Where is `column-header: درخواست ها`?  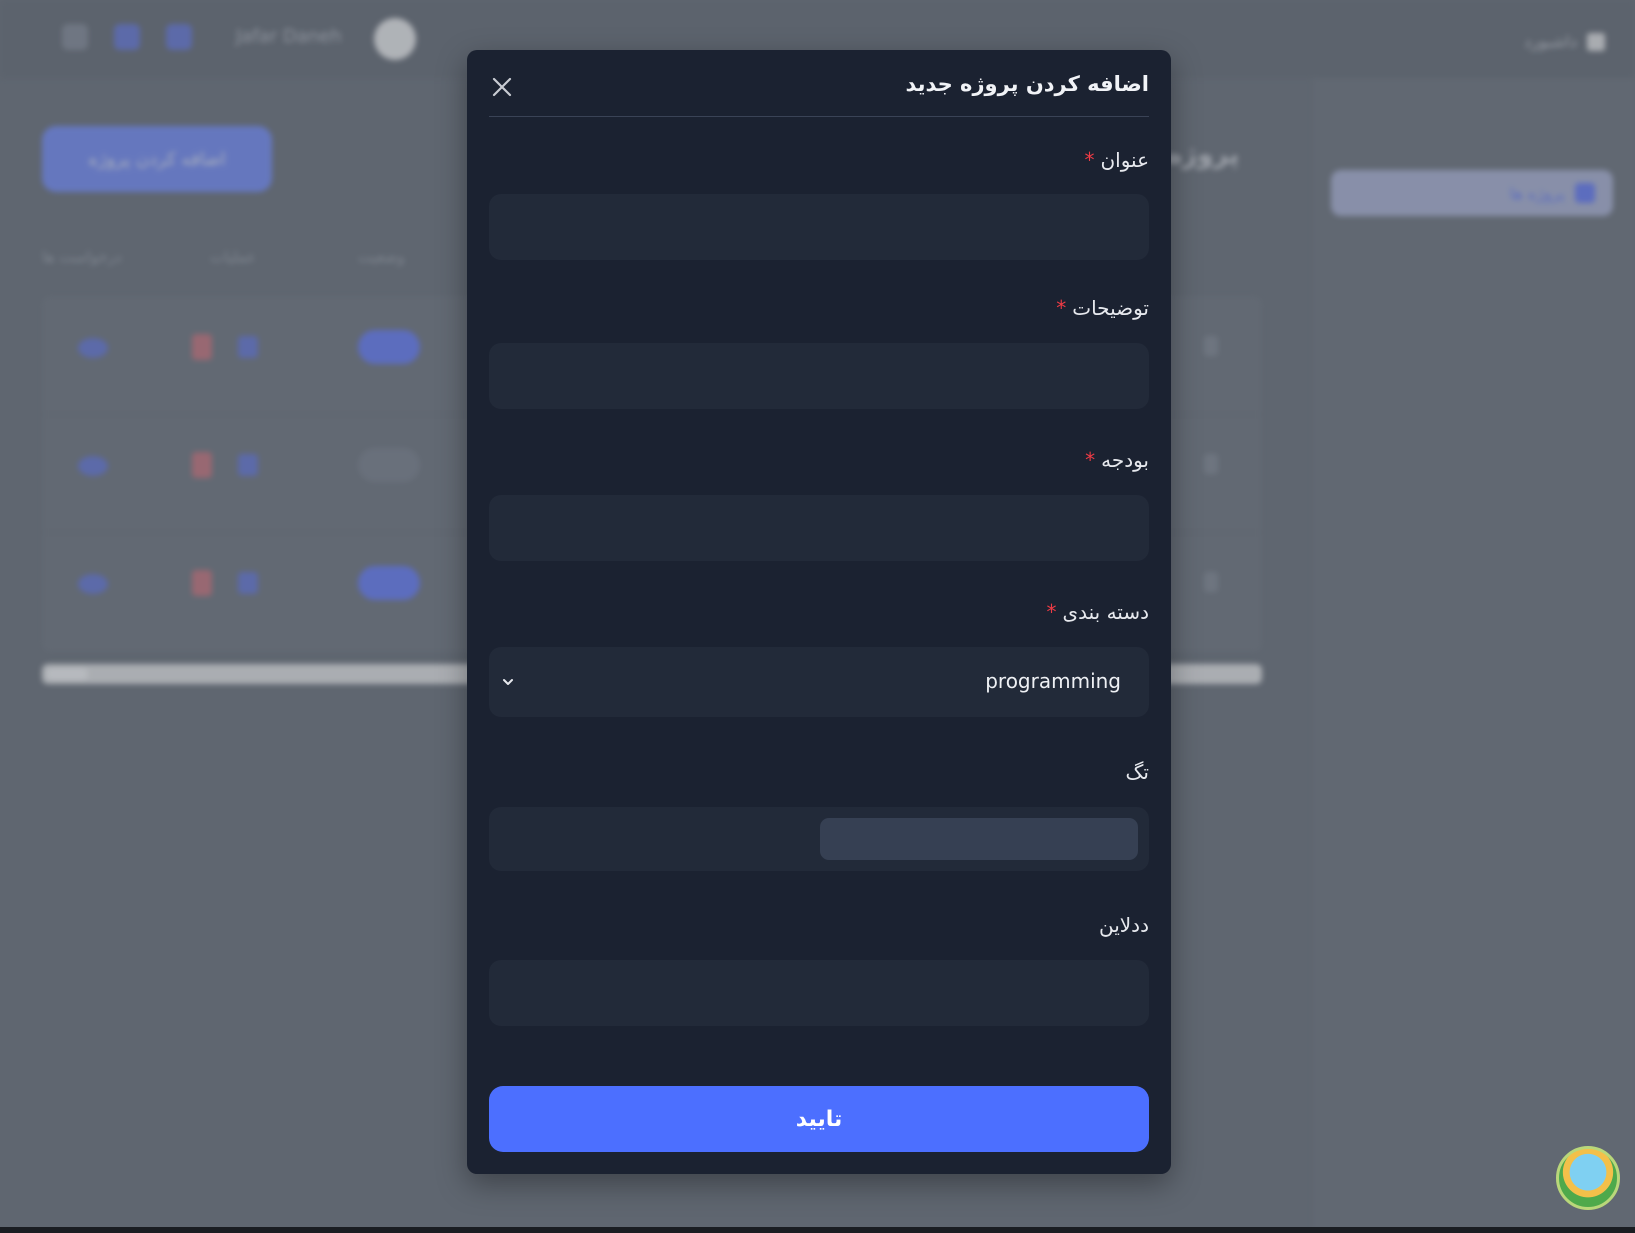
column-header: درخواست ها is located at coordinates (82, 257).